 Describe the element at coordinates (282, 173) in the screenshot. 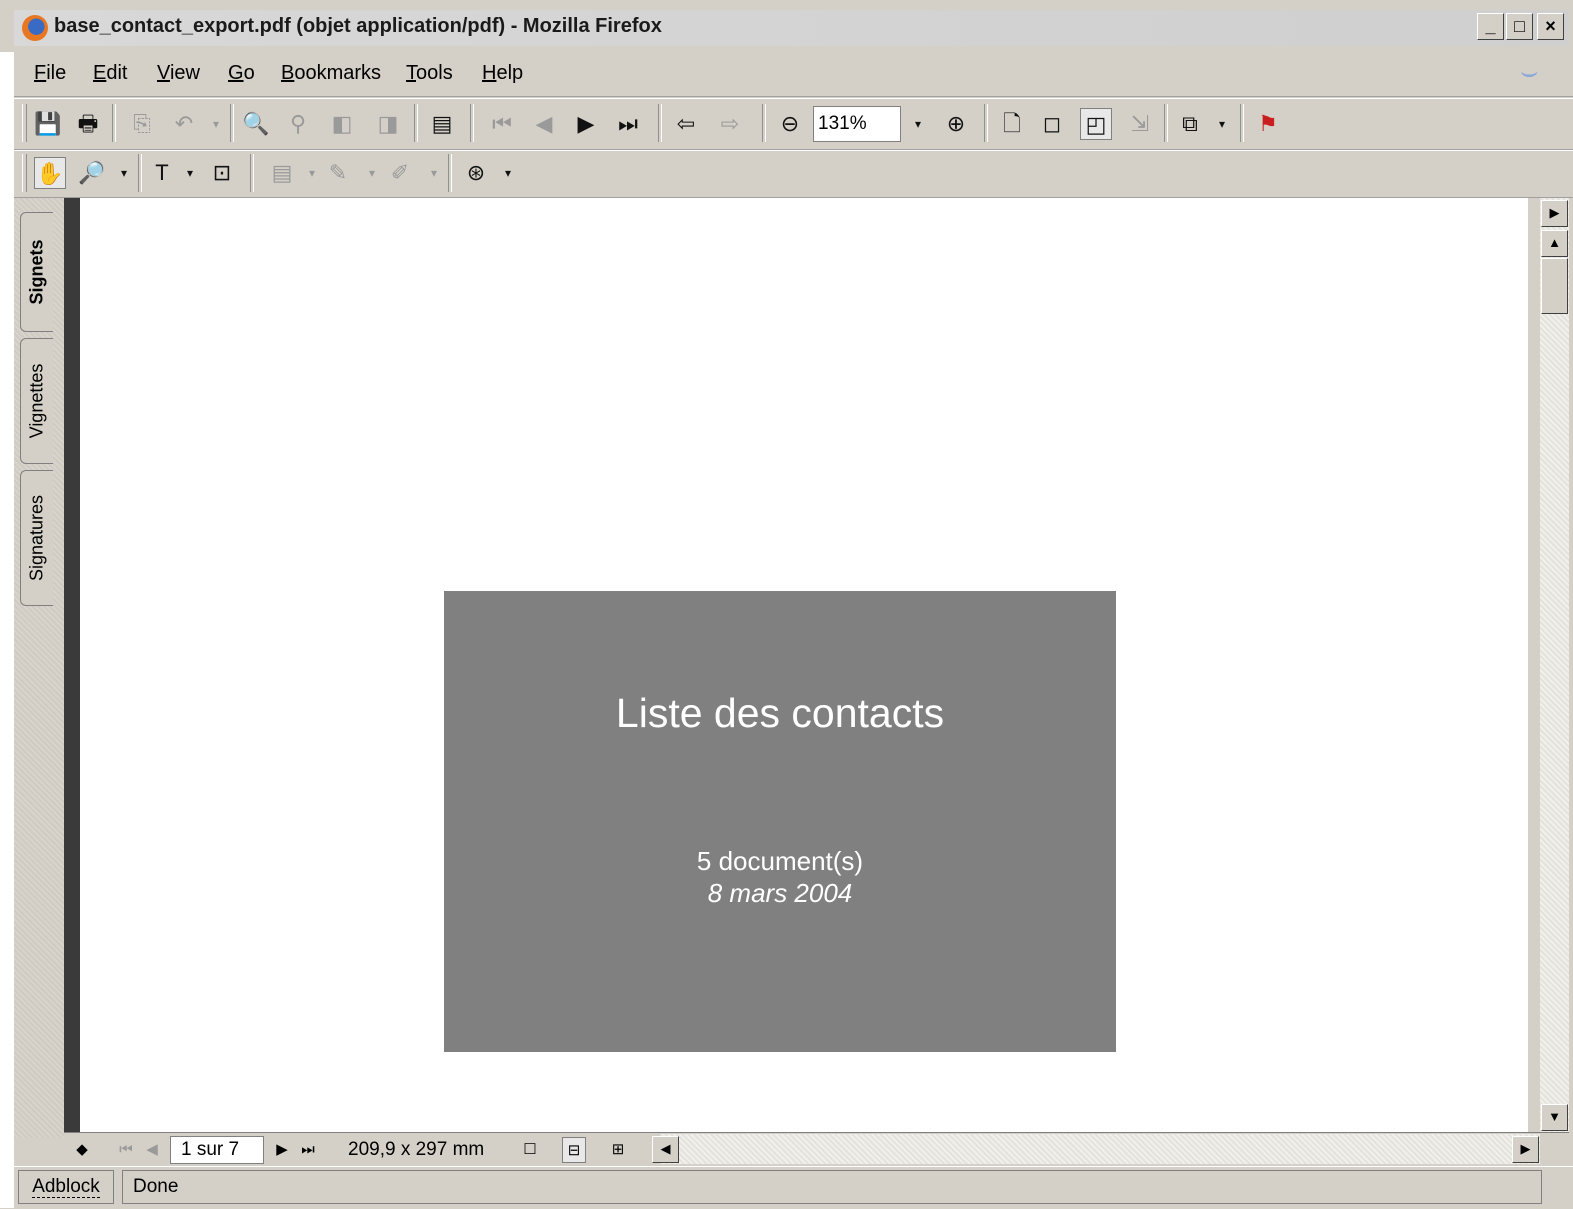

I see `note-icon: ▤` at that location.